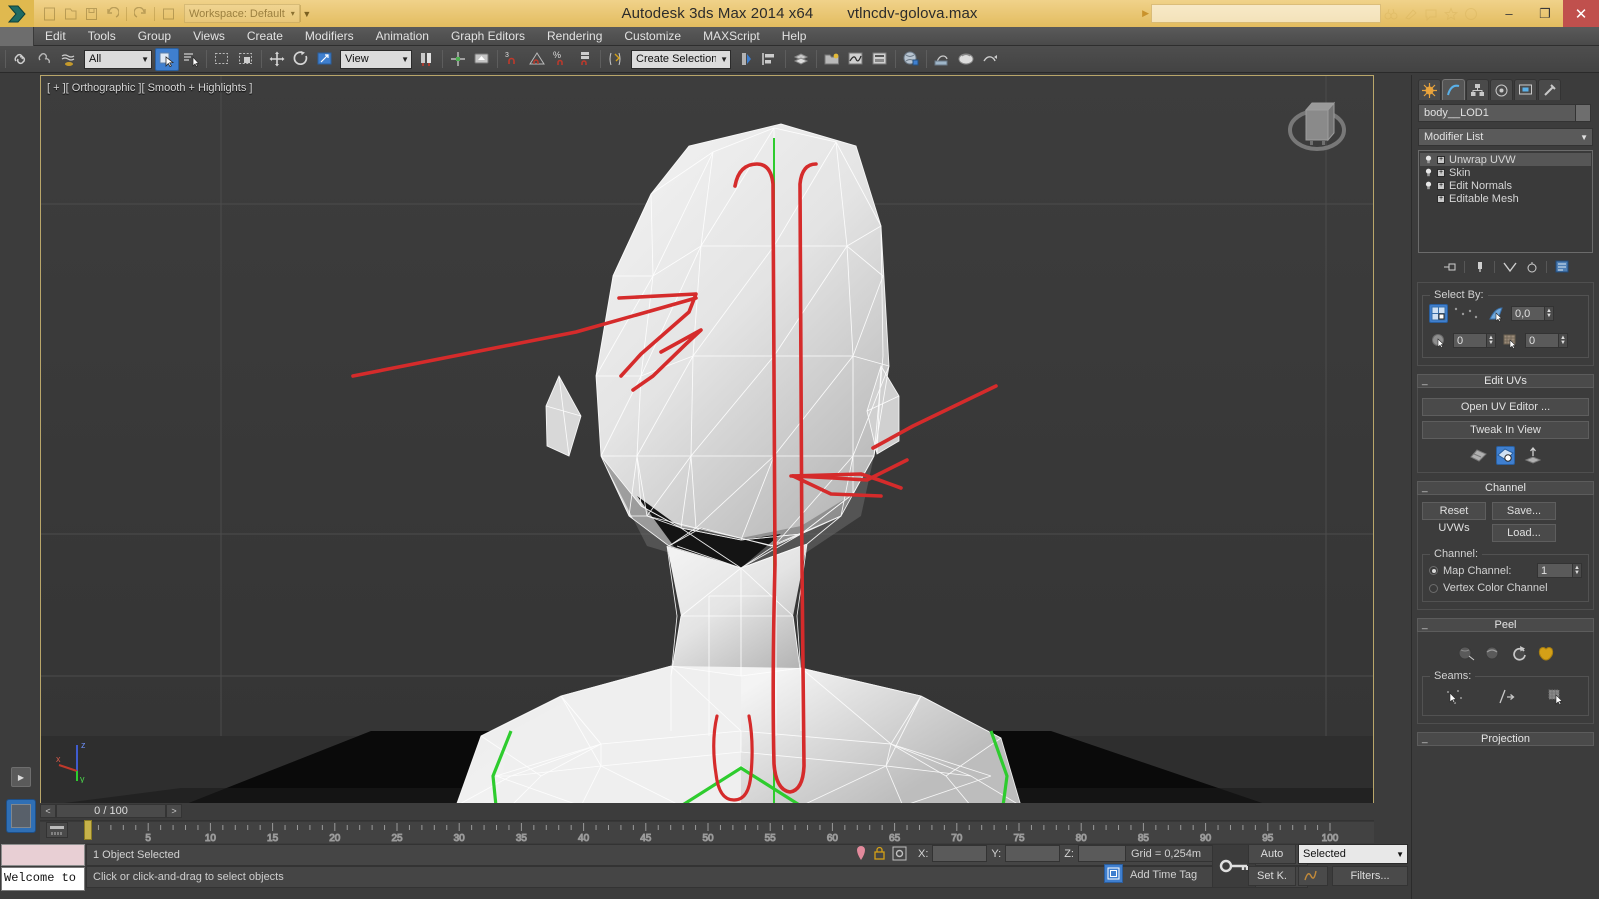 This screenshot has width=1599, height=899. Describe the element at coordinates (1582, 113) in the screenshot. I see `object-color-swatch` at that location.